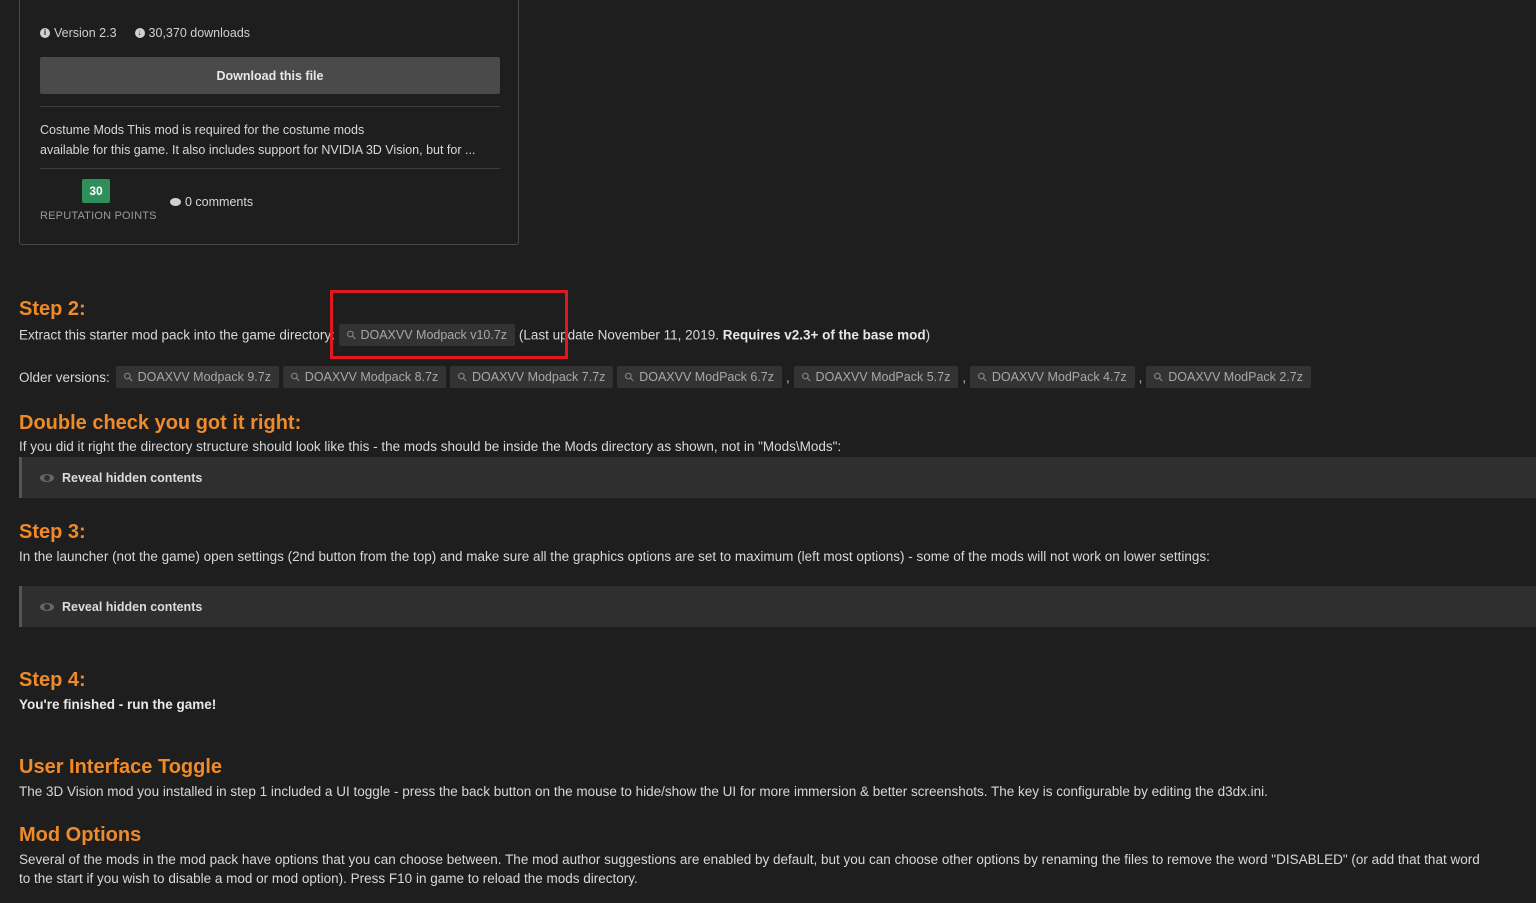  I want to click on attachment-older: ⚲ DOAXVV ModPack 4.7z, so click(1052, 377).